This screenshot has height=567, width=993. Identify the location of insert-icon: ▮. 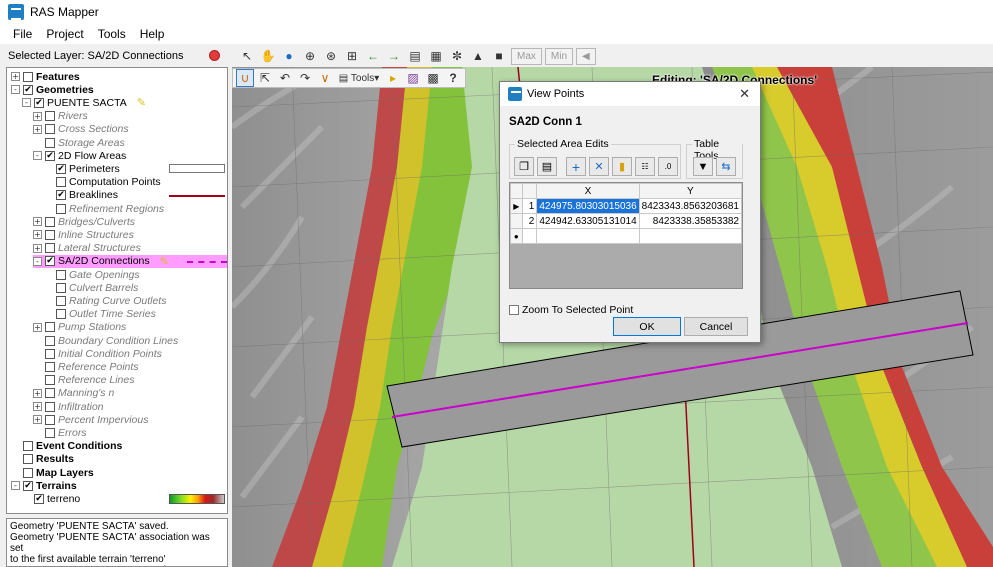
(622, 166).